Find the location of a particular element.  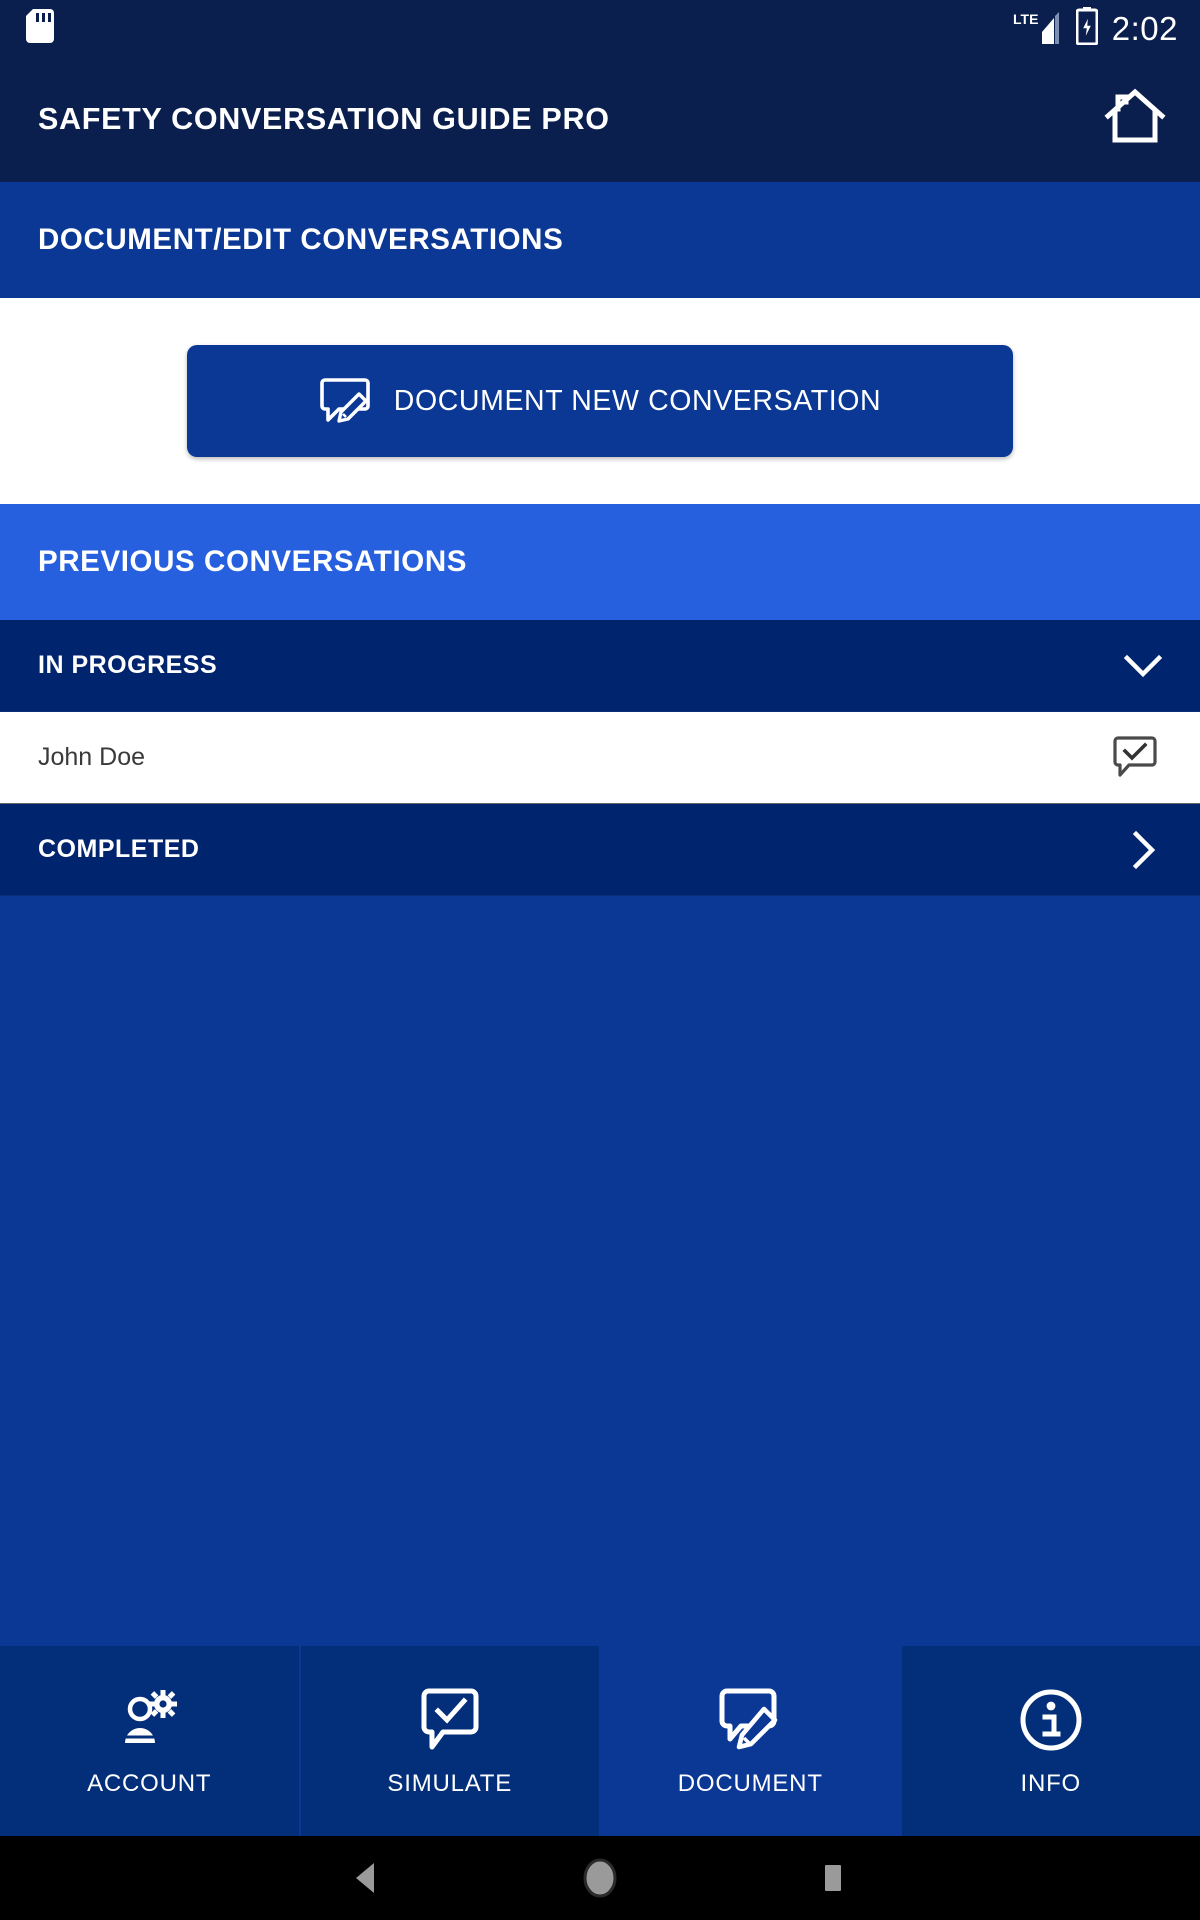

group-header-in-progress: IN PROGRESS is located at coordinates (600, 666).